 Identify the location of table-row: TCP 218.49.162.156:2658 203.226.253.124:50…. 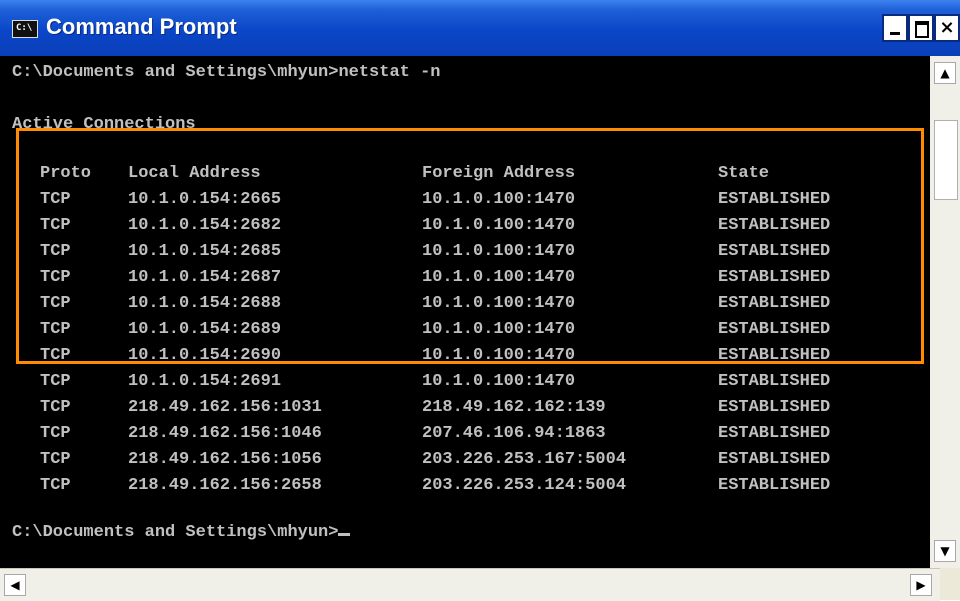
(462, 486).